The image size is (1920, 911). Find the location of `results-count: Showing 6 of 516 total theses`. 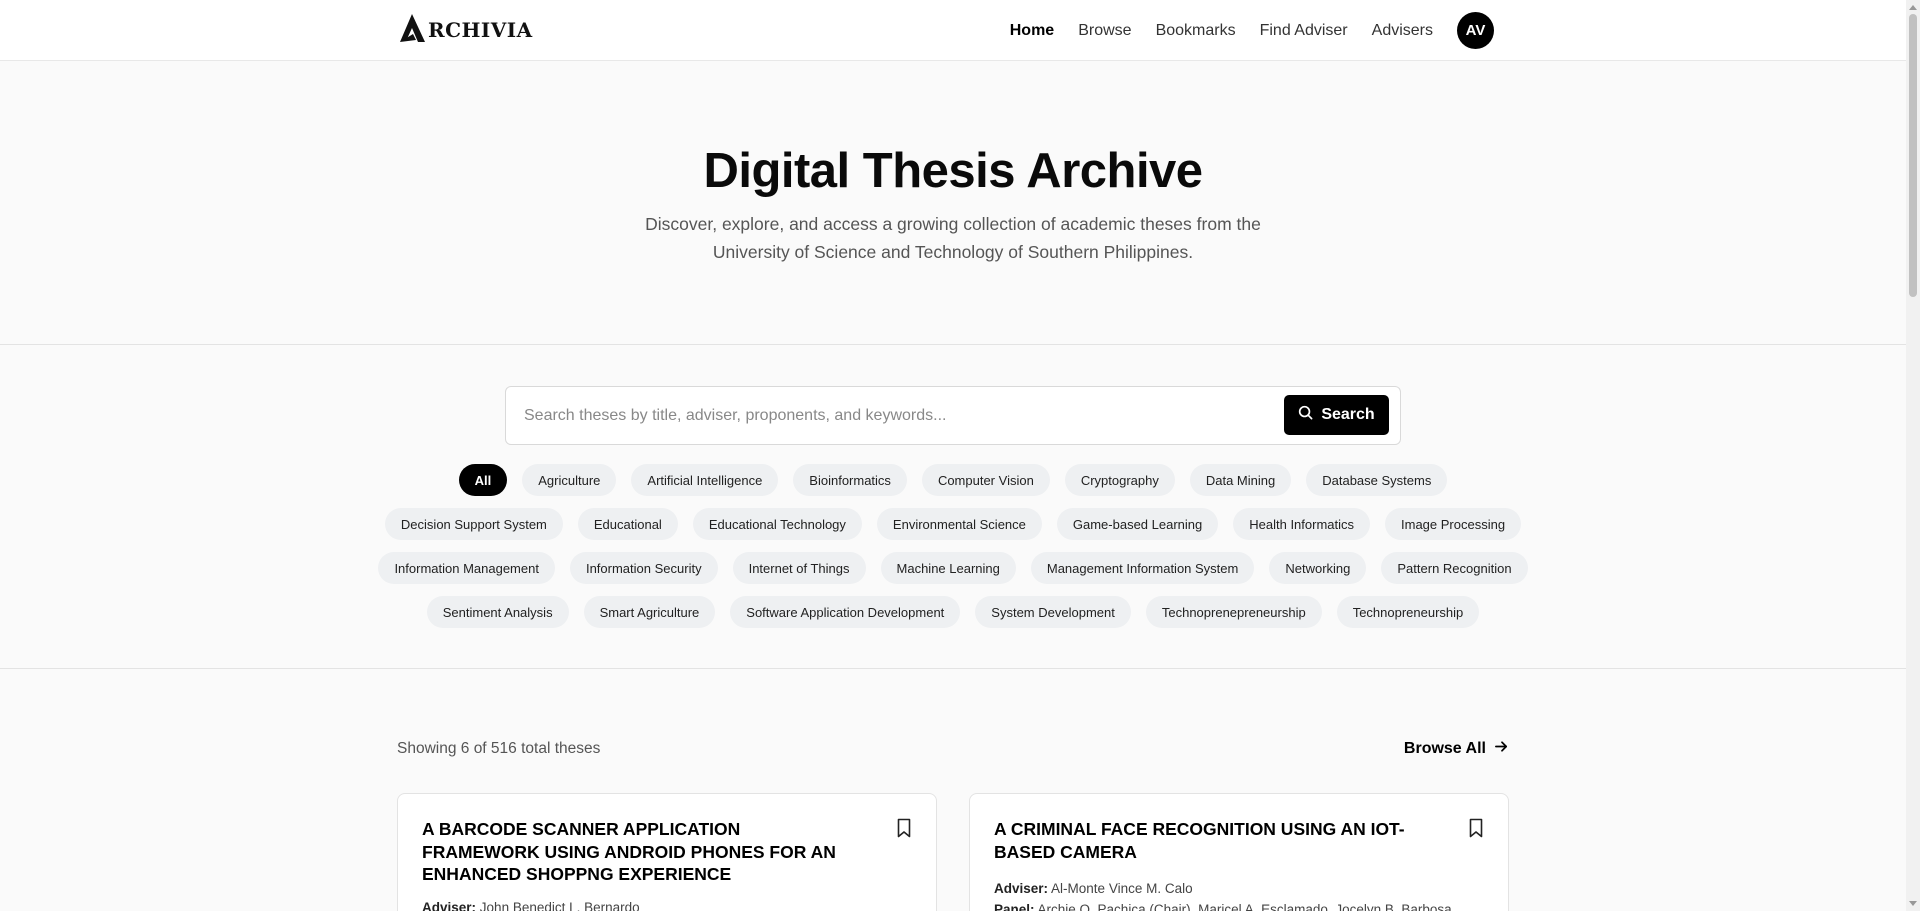

results-count: Showing 6 of 516 total theses is located at coordinates (499, 748).